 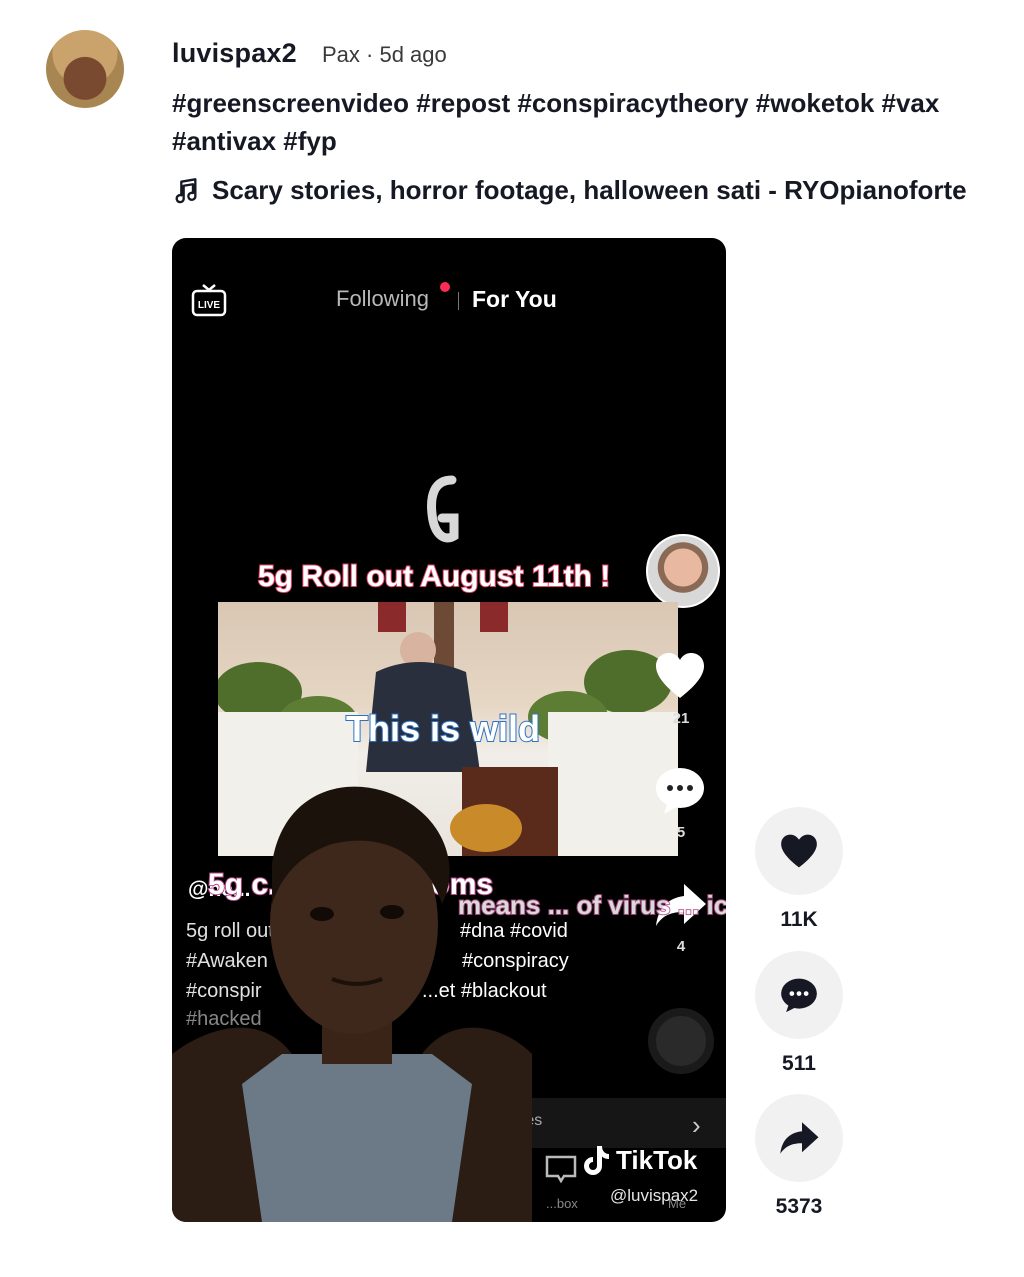 I want to click on notification-dot, so click(x=445, y=287).